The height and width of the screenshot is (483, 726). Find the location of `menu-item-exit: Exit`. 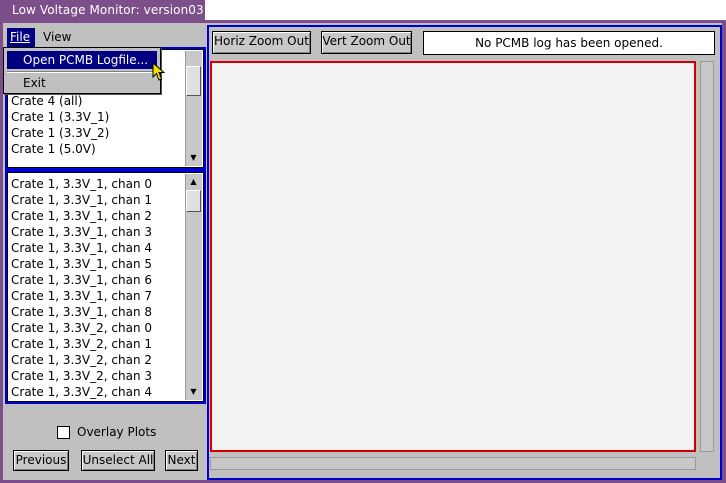

menu-item-exit: Exit is located at coordinates (82, 83).